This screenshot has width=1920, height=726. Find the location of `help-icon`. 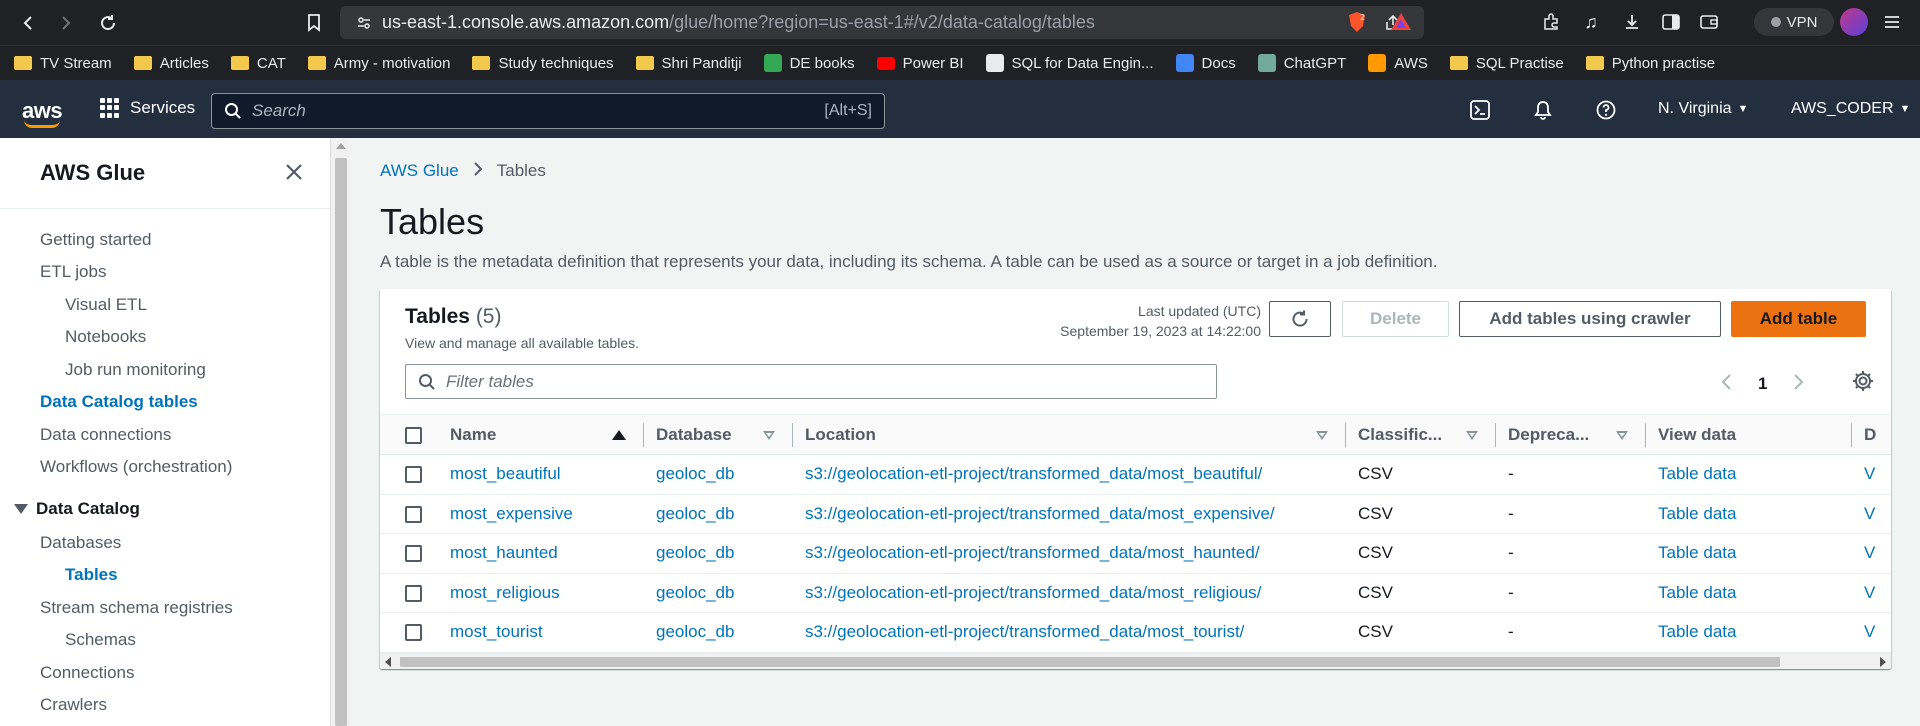

help-icon is located at coordinates (1606, 110).